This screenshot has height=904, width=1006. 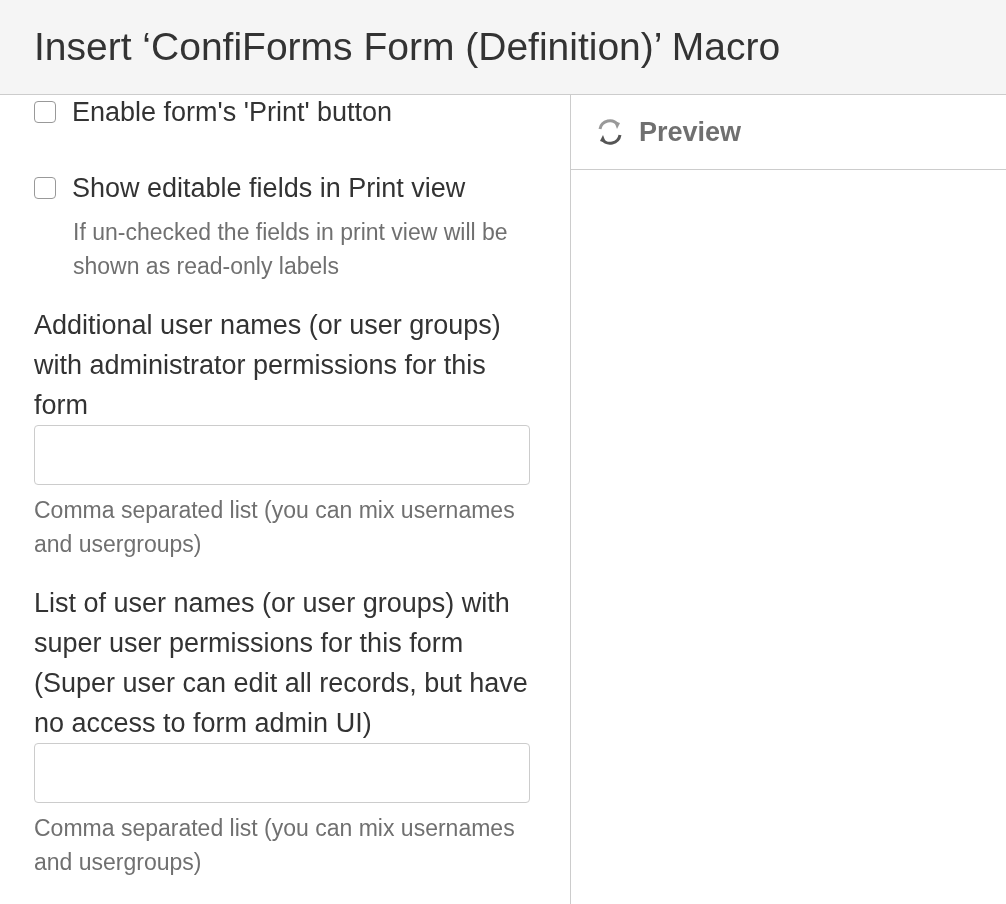 What do you see at coordinates (281, 663) in the screenshot?
I see `field-label: List of user names (or user groups) with super user permissions for this form (Super user can edit all records, but have no access to form admin UI)` at bounding box center [281, 663].